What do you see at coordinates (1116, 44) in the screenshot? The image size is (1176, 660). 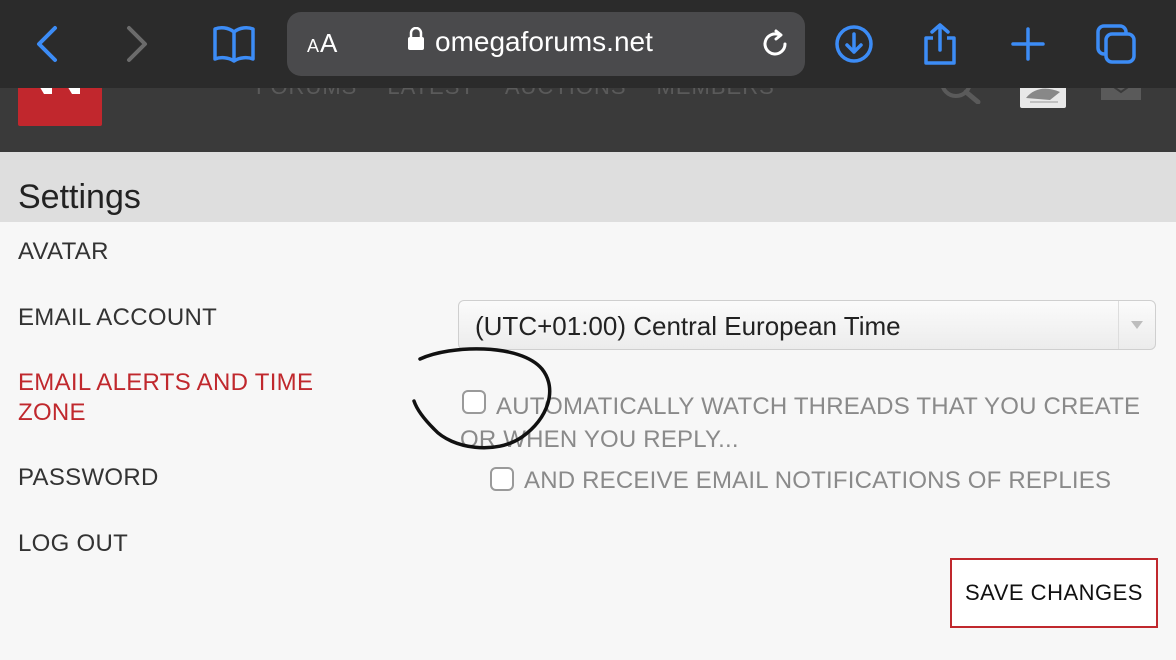 I see `tabs-icon` at bounding box center [1116, 44].